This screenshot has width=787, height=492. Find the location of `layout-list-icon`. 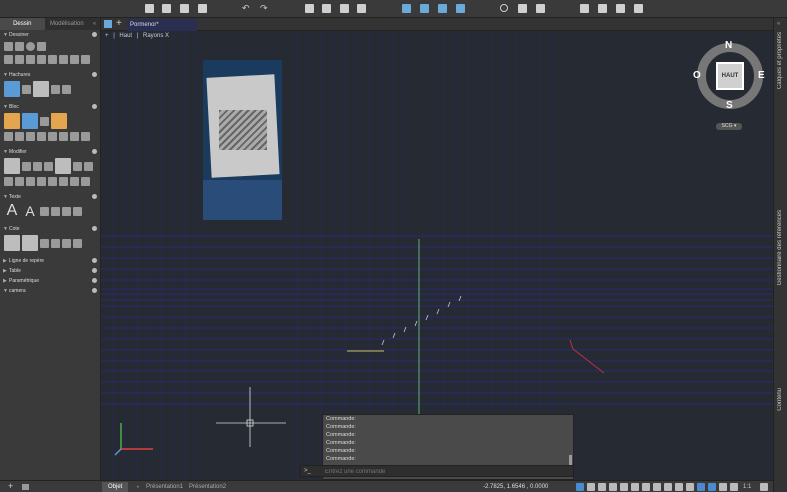

layout-list-icon is located at coordinates (25, 487).